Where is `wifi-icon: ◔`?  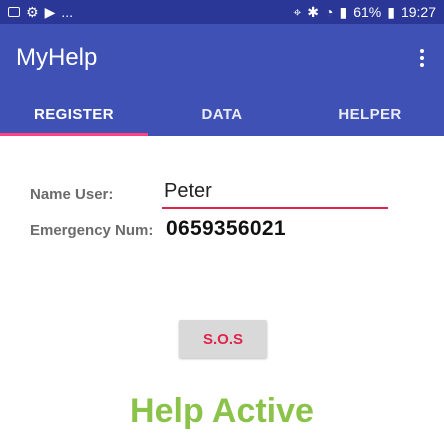 wifi-icon: ◔ is located at coordinates (329, 12).